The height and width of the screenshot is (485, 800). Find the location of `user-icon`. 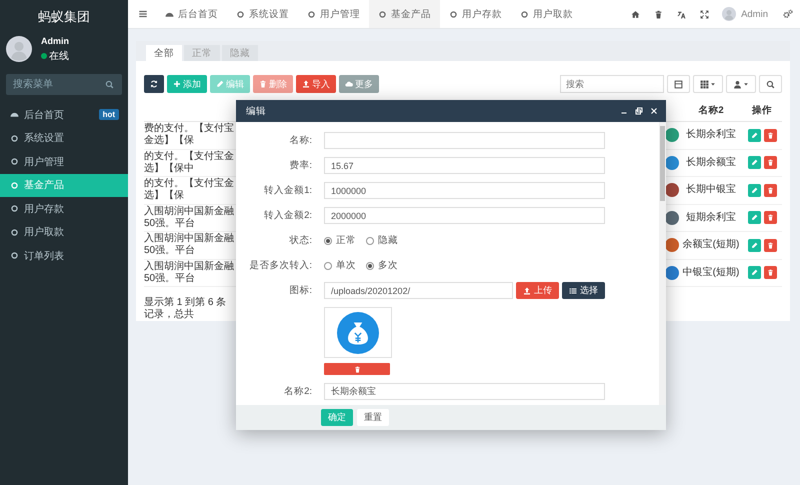

user-icon is located at coordinates (737, 84).